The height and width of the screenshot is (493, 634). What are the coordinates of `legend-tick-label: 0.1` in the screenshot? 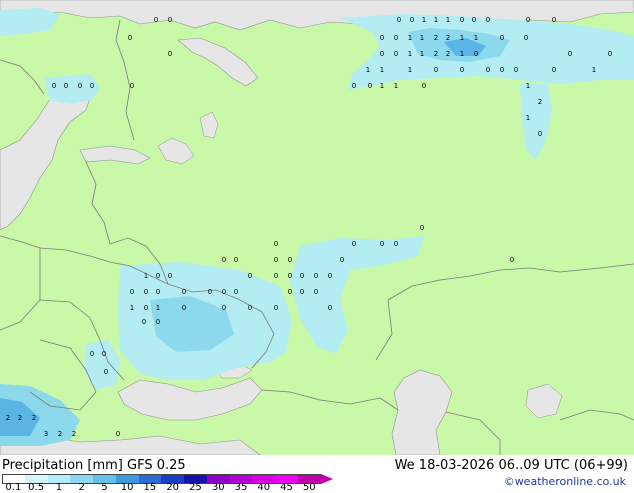 It's located at (13, 487).